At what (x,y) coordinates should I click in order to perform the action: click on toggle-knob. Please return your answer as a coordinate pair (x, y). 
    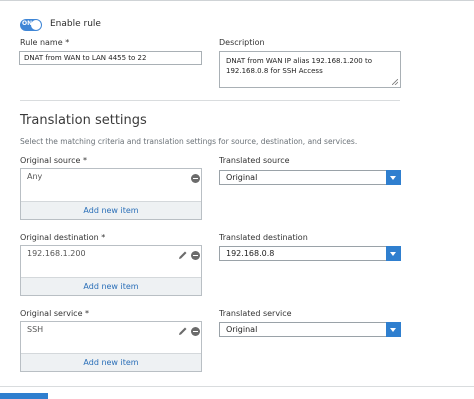
    Looking at the image, I should click on (36, 25).